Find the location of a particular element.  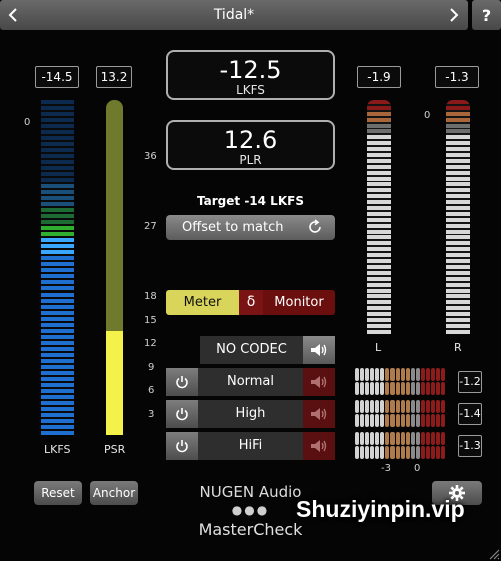

next-preset-button is located at coordinates (454, 15).